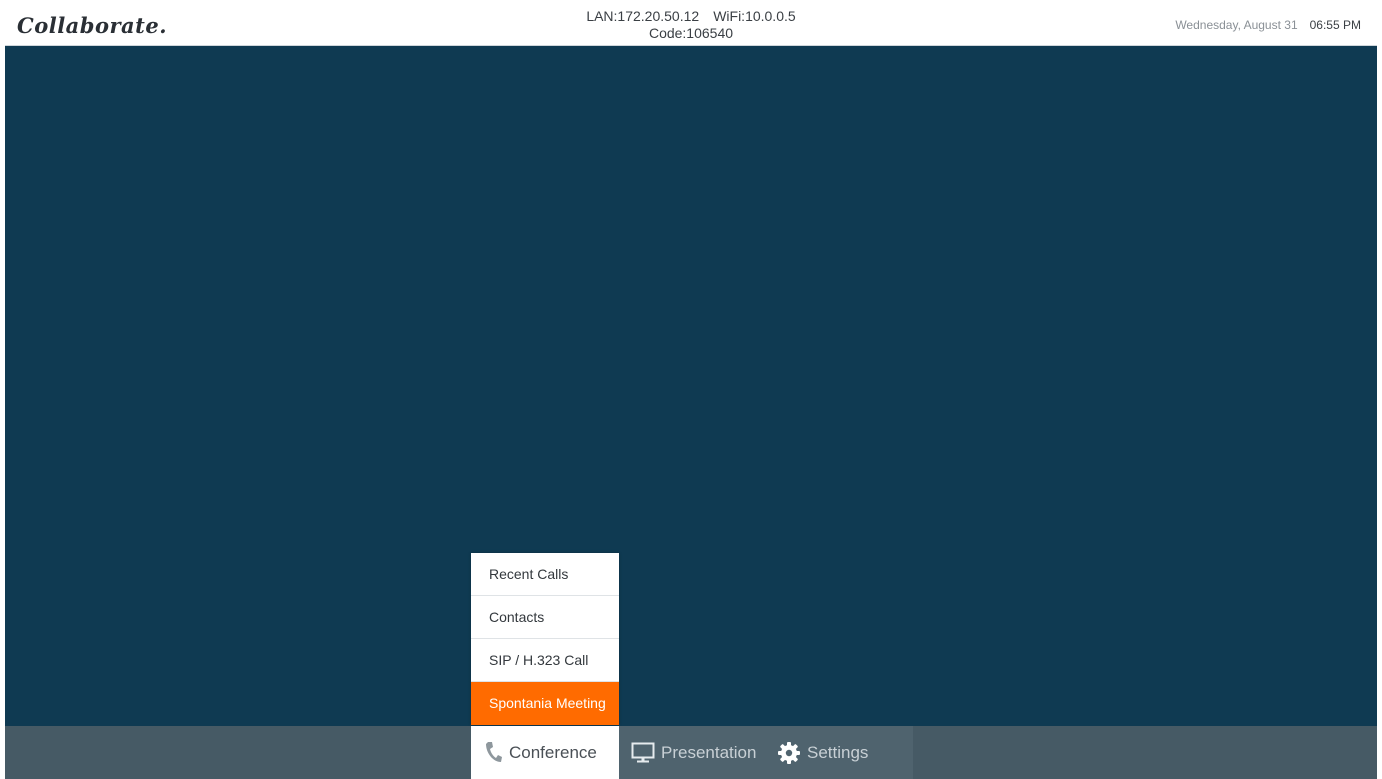  I want to click on tab-conference: Conference, so click(545, 752).